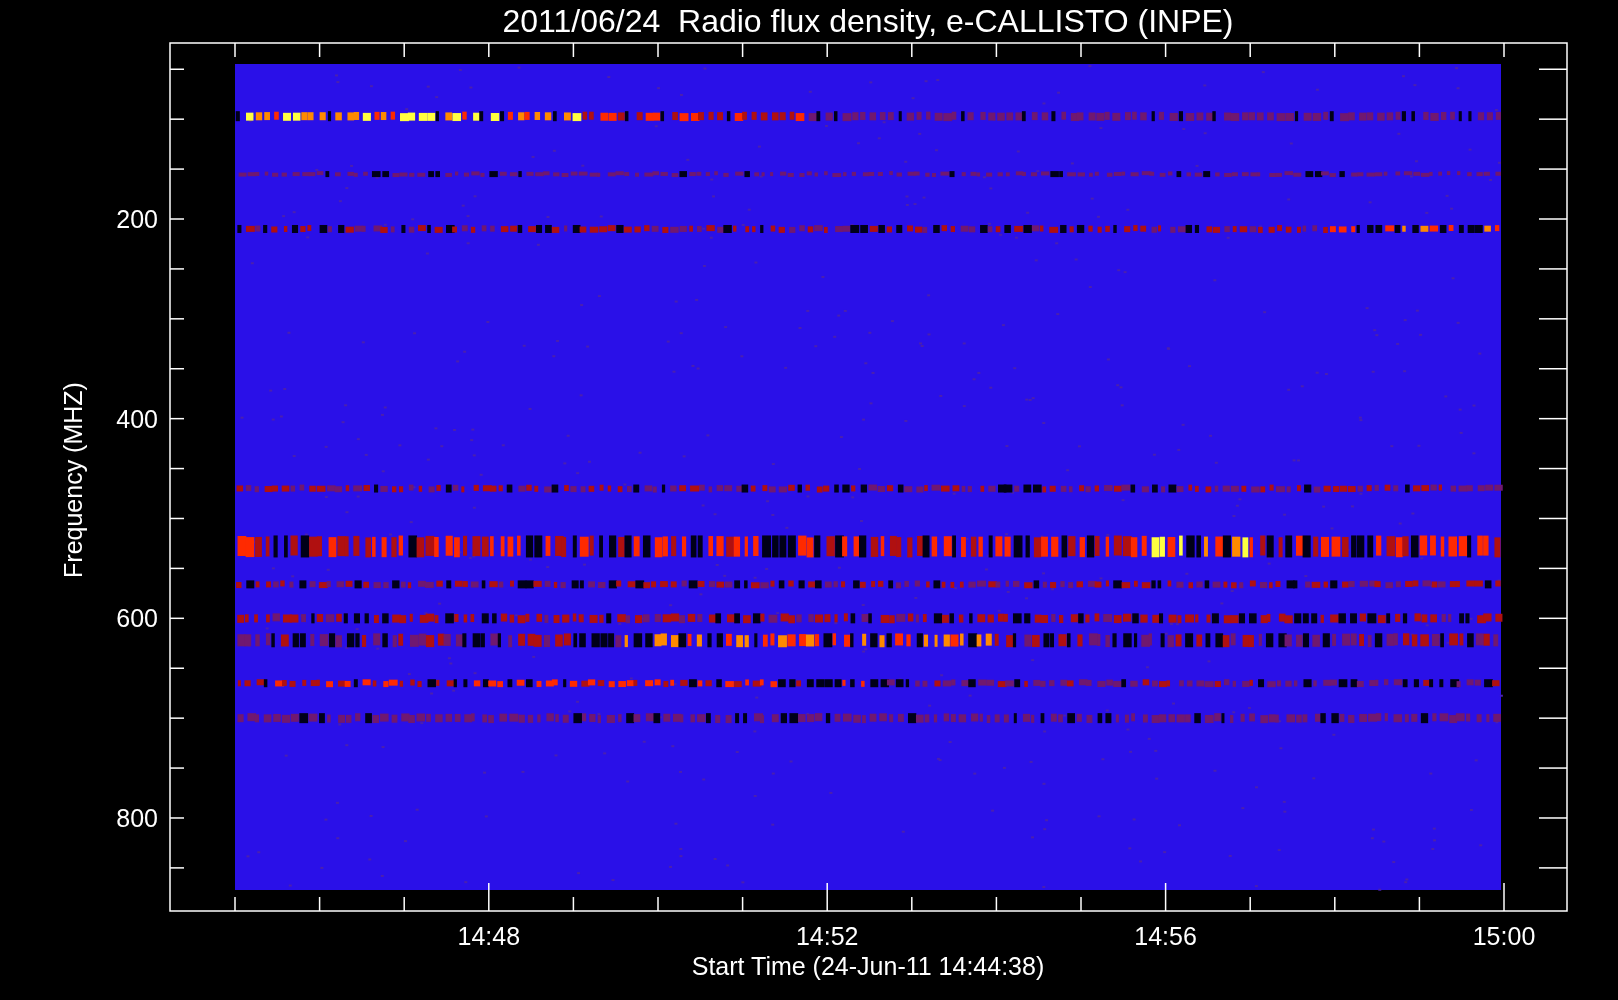 The width and height of the screenshot is (1618, 1000). Describe the element at coordinates (868, 21) in the screenshot. I see `plot-title: 2011/06/24 Radio flux density, e-CALLISTO (INPE)` at that location.